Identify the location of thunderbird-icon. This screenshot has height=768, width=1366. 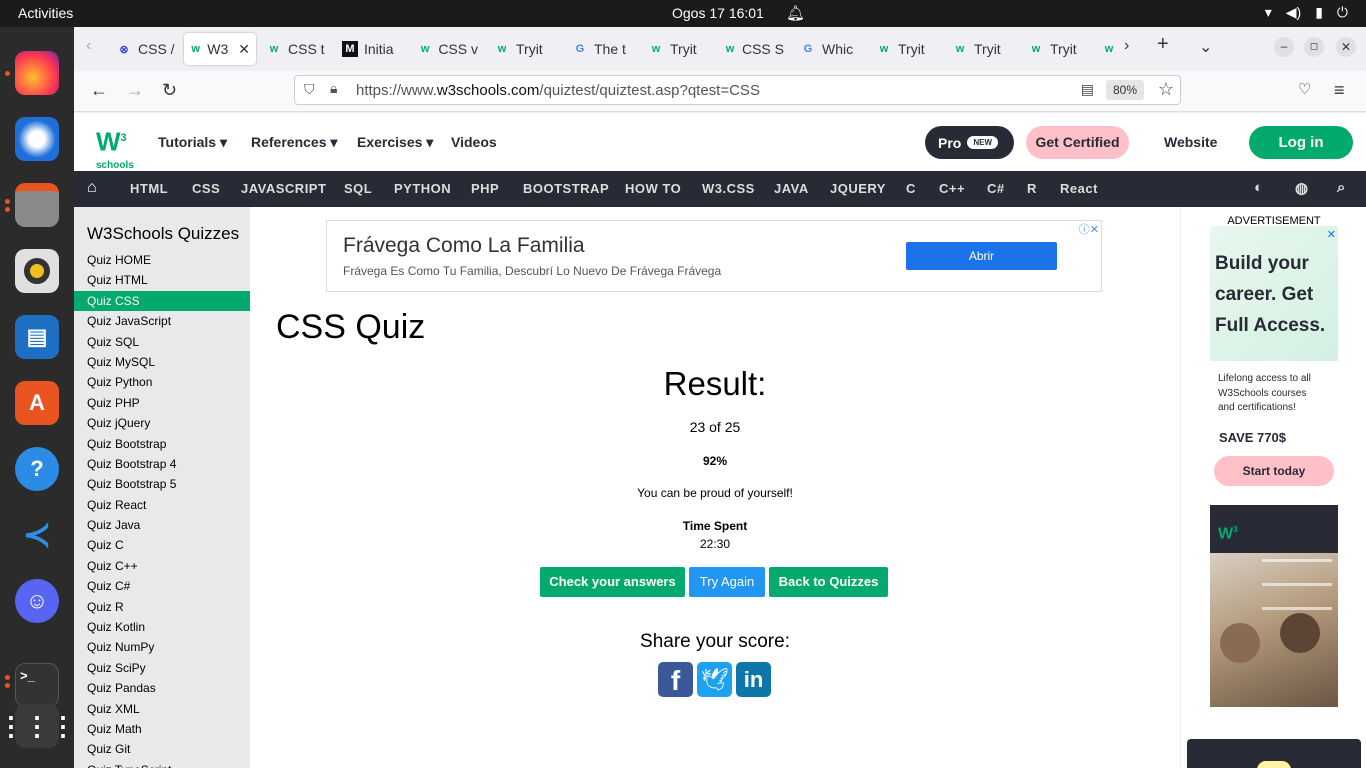
(37, 139).